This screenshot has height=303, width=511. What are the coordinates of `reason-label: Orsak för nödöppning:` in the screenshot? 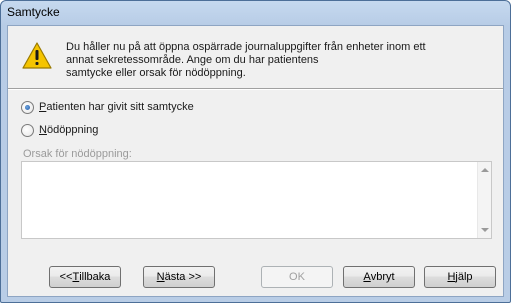 It's located at (77, 154).